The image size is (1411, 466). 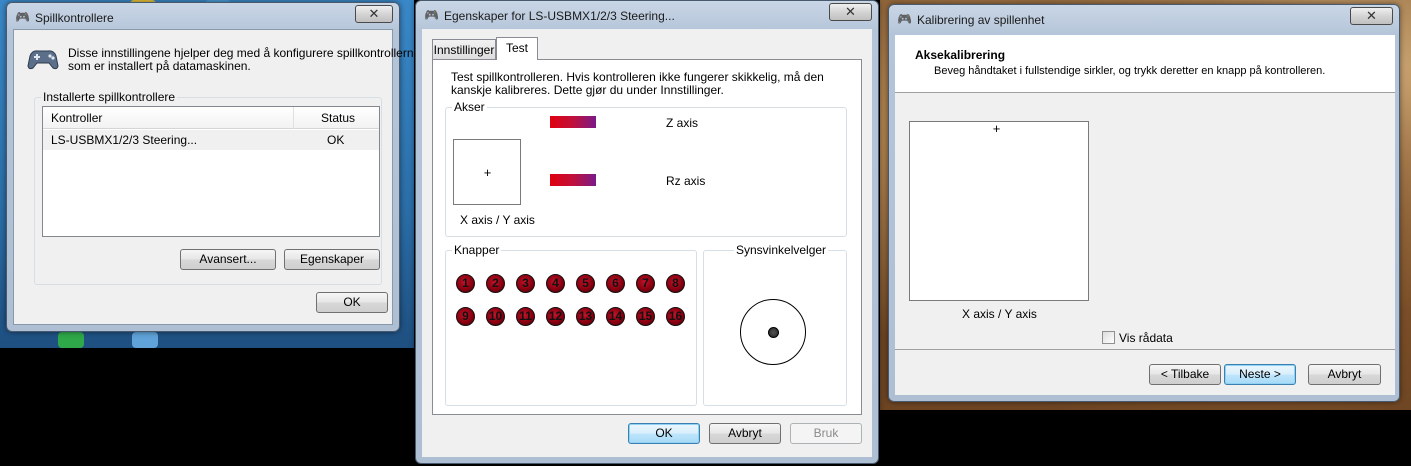 What do you see at coordinates (517, 48) in the screenshot?
I see `tab-test: Test` at bounding box center [517, 48].